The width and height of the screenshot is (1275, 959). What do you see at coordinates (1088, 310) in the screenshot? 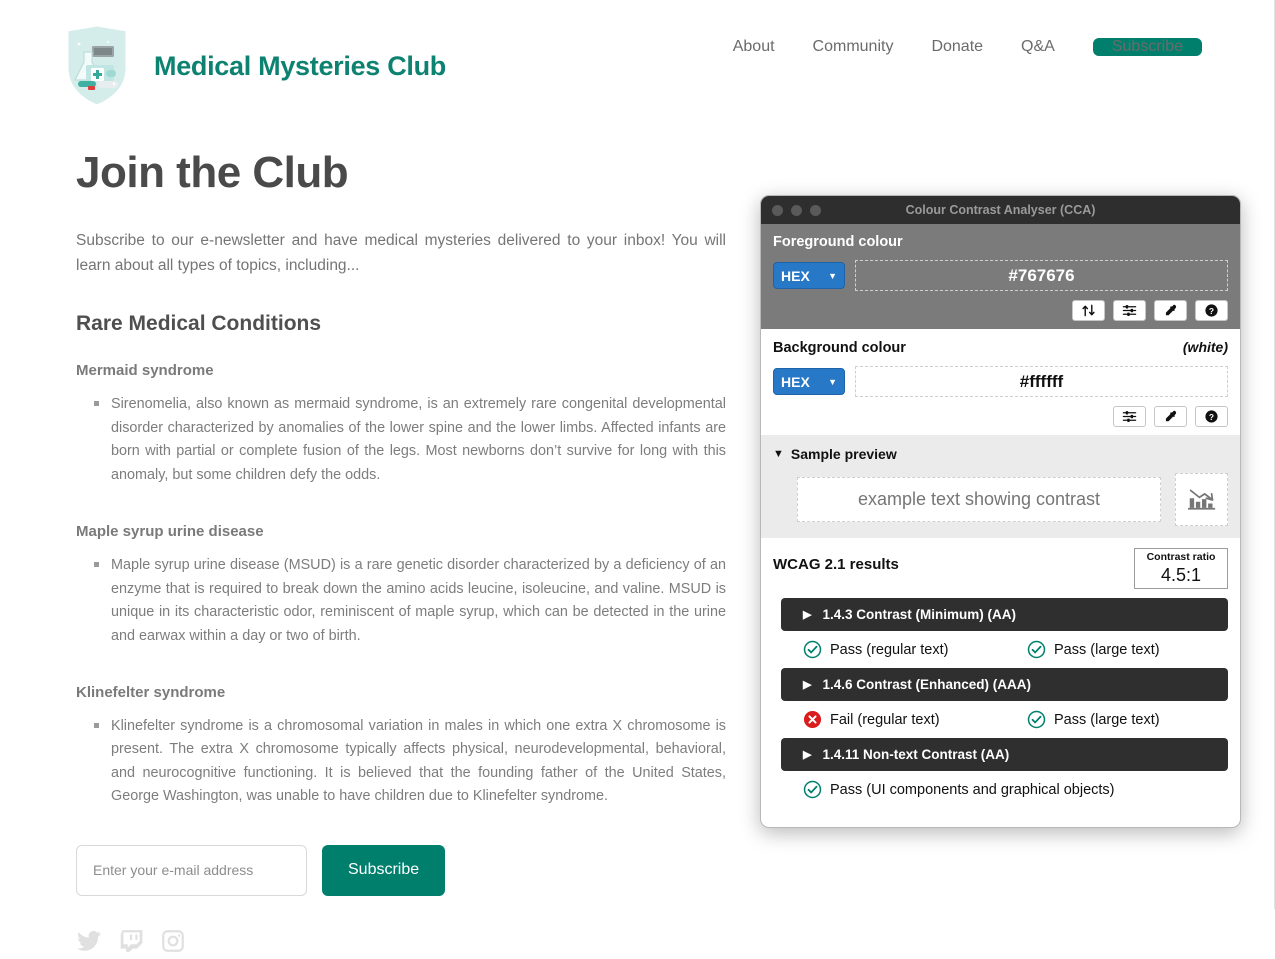
I see `swap-colours-icon` at bounding box center [1088, 310].